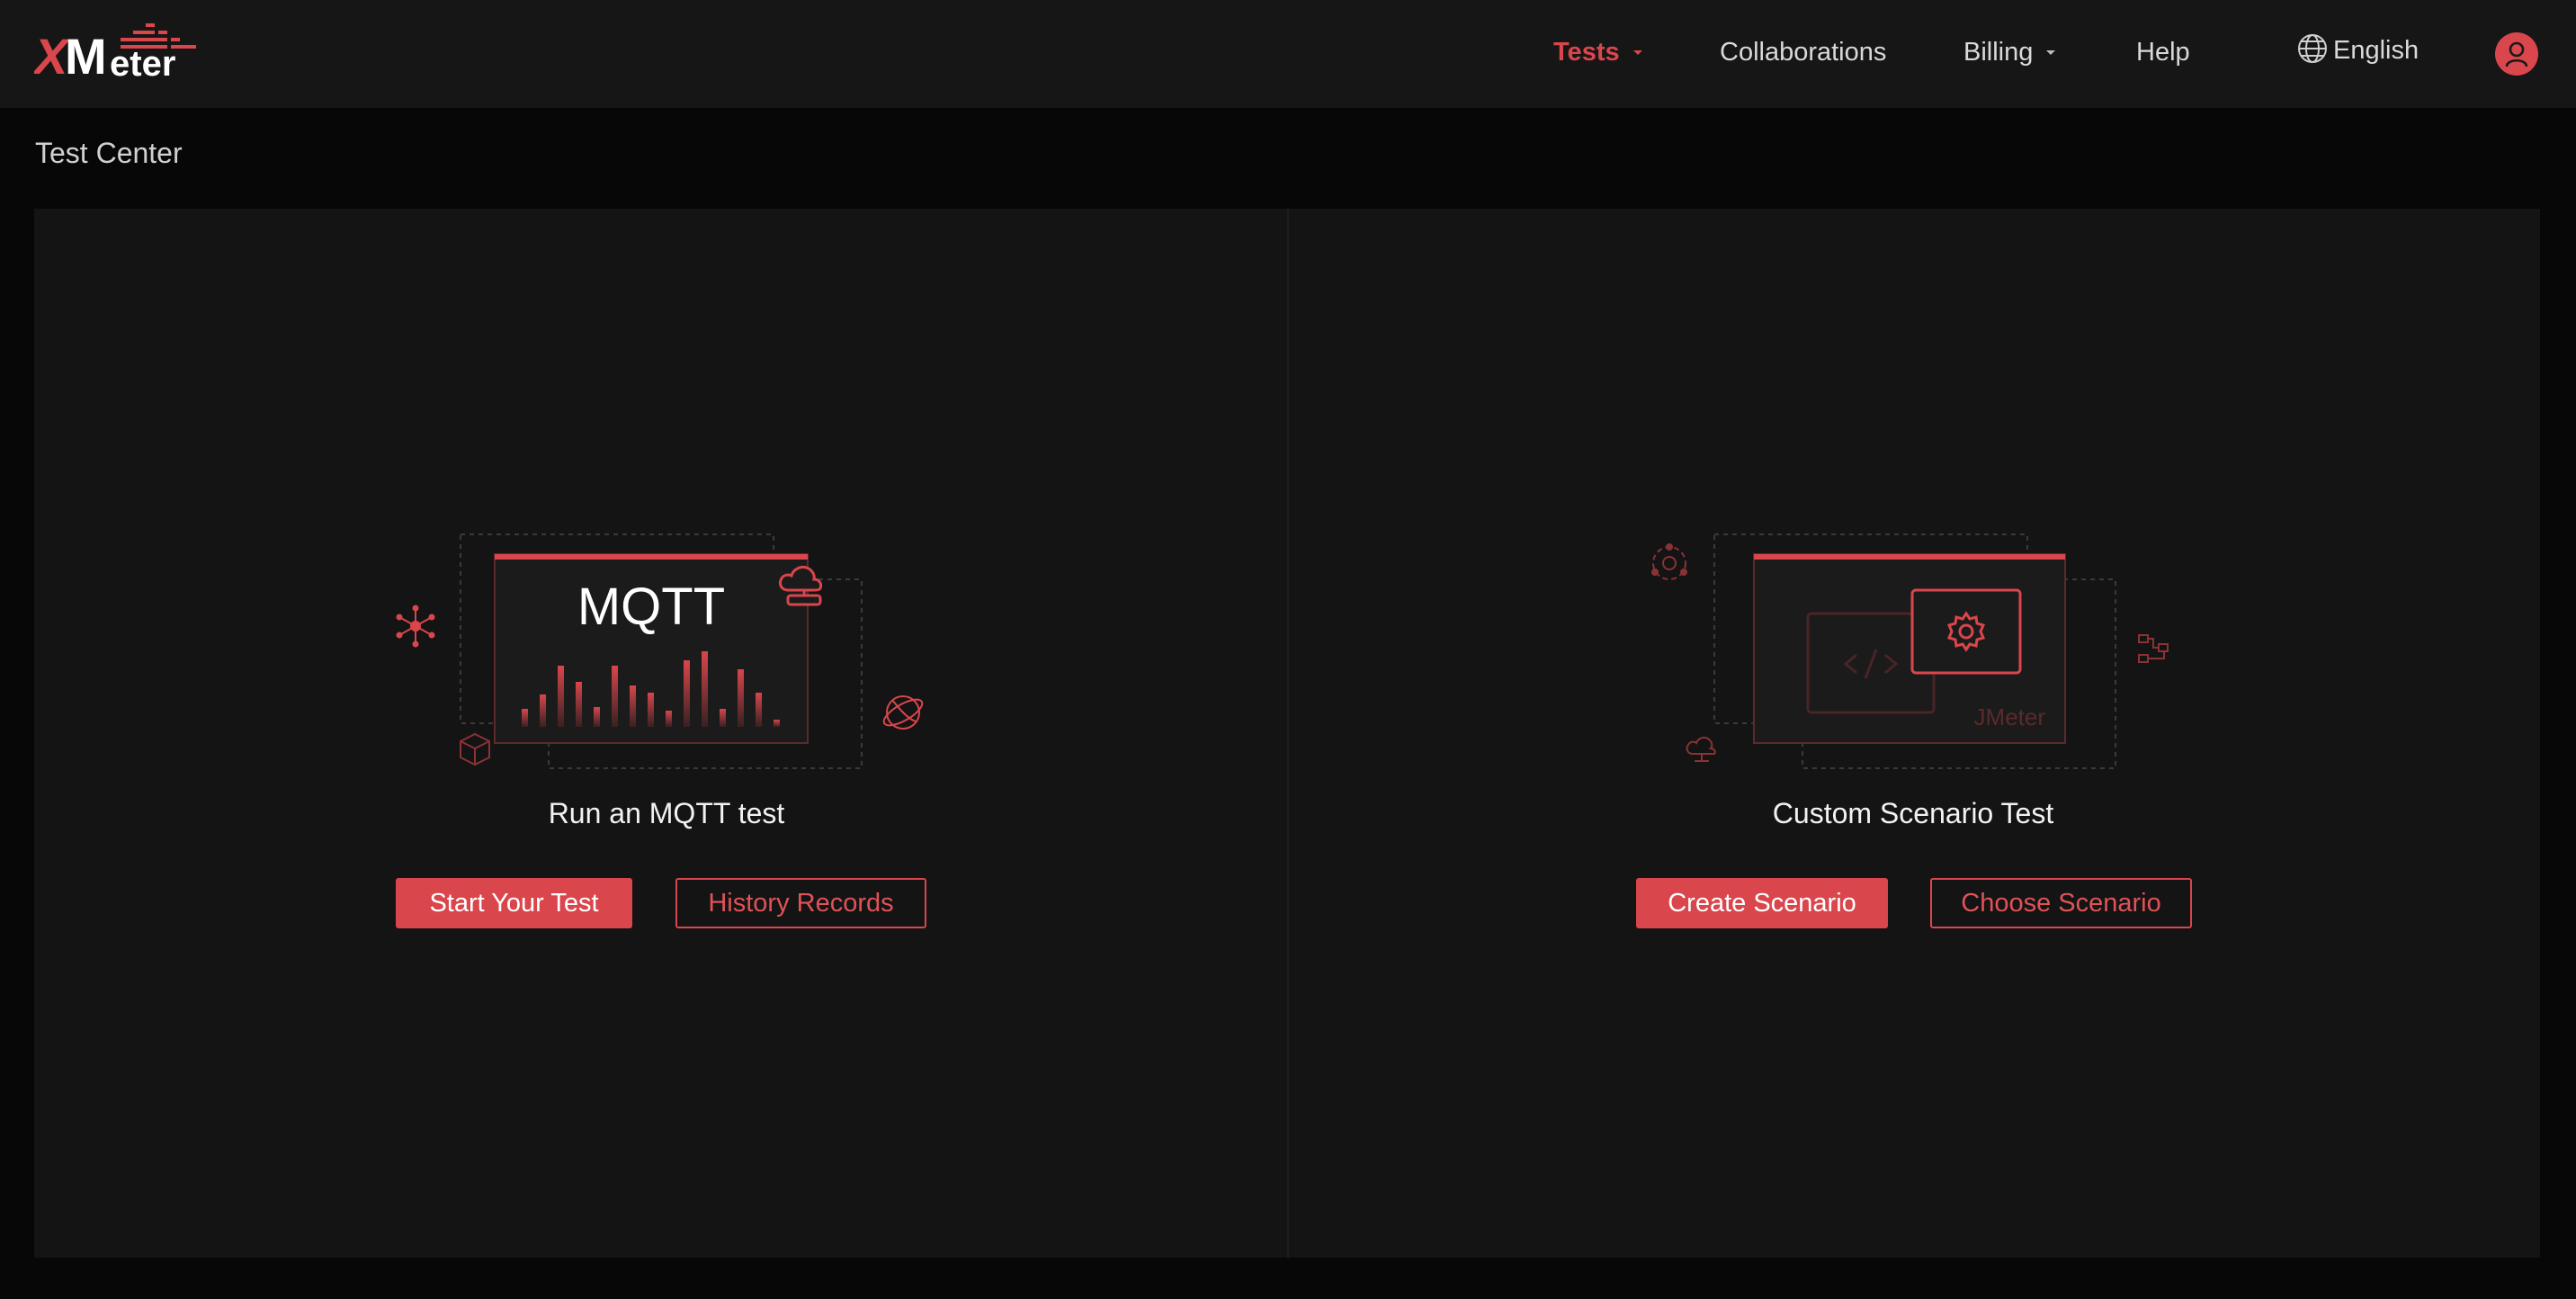 The width and height of the screenshot is (2576, 1299). What do you see at coordinates (86, 54) in the screenshot?
I see `svg-text: M` at bounding box center [86, 54].